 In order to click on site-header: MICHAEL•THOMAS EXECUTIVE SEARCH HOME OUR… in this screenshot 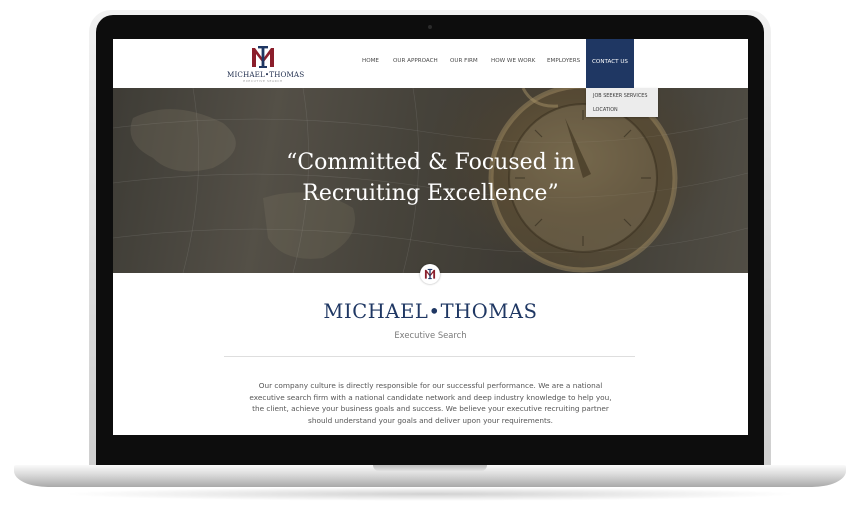, I will do `click(430, 63)`.